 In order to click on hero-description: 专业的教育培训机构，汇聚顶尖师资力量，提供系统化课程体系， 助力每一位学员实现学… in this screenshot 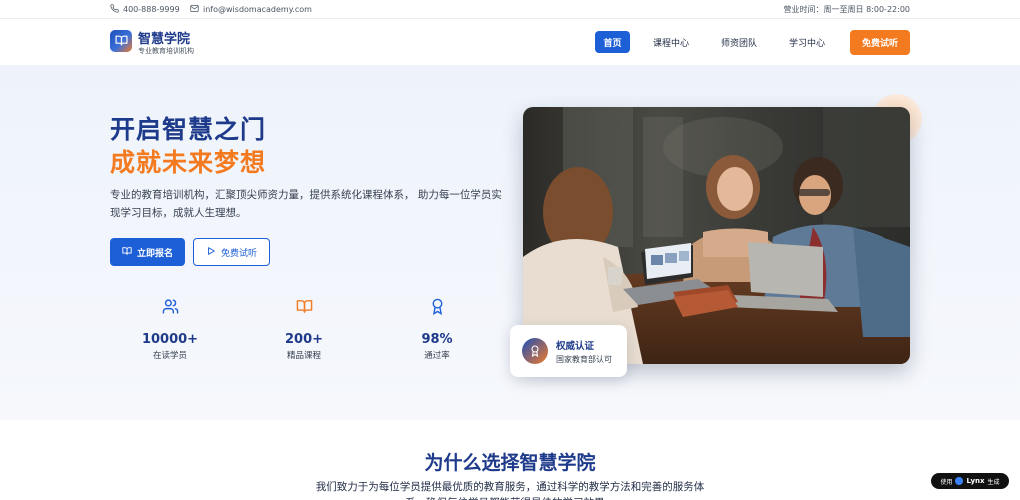, I will do `click(306, 204)`.